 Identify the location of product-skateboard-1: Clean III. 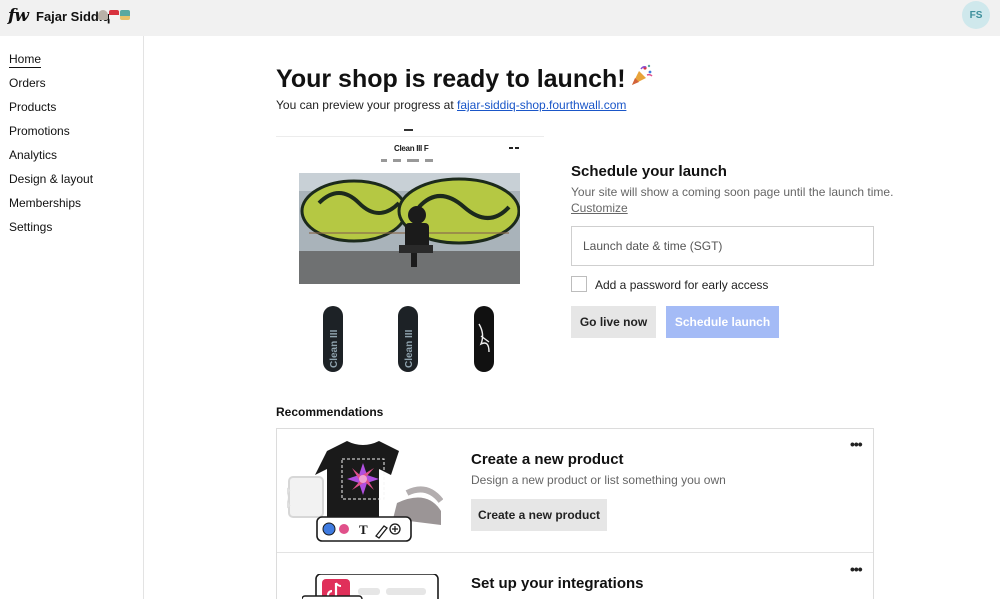
(333, 339).